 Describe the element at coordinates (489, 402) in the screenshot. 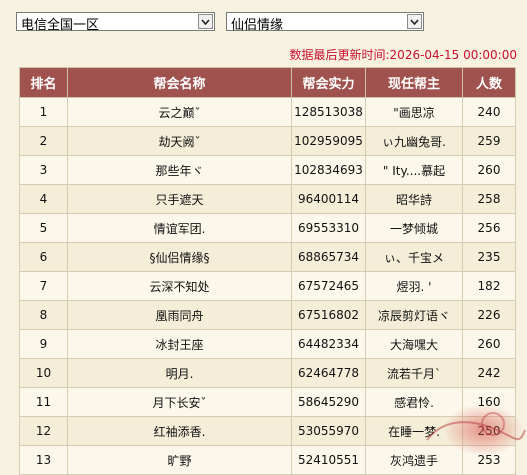

I see `cell-members: 160` at that location.